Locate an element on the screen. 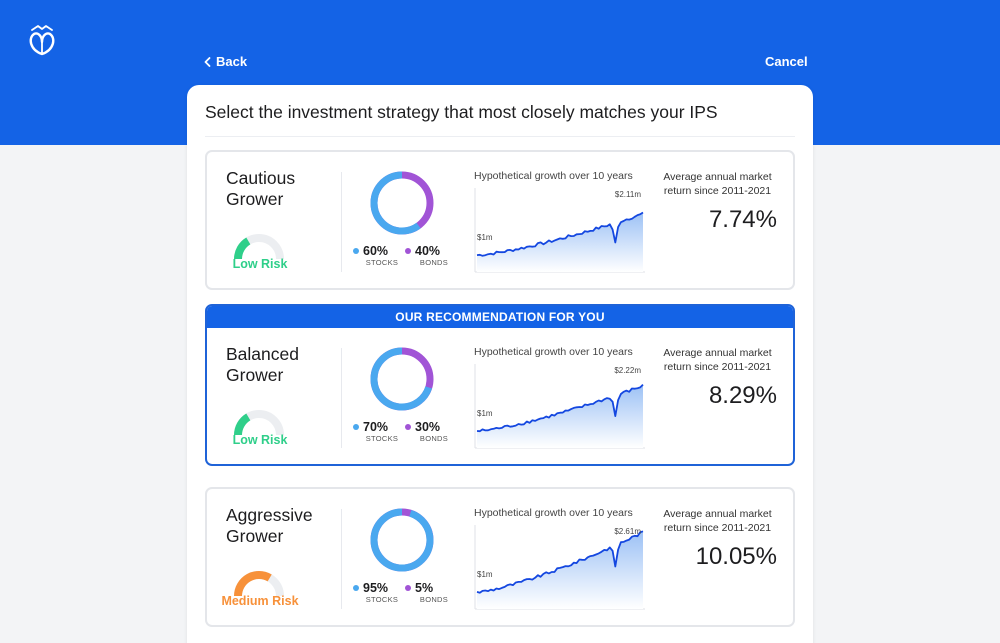 This screenshot has width=1000, height=643. growth-chart: $1m $2.22m is located at coordinates (559, 406).